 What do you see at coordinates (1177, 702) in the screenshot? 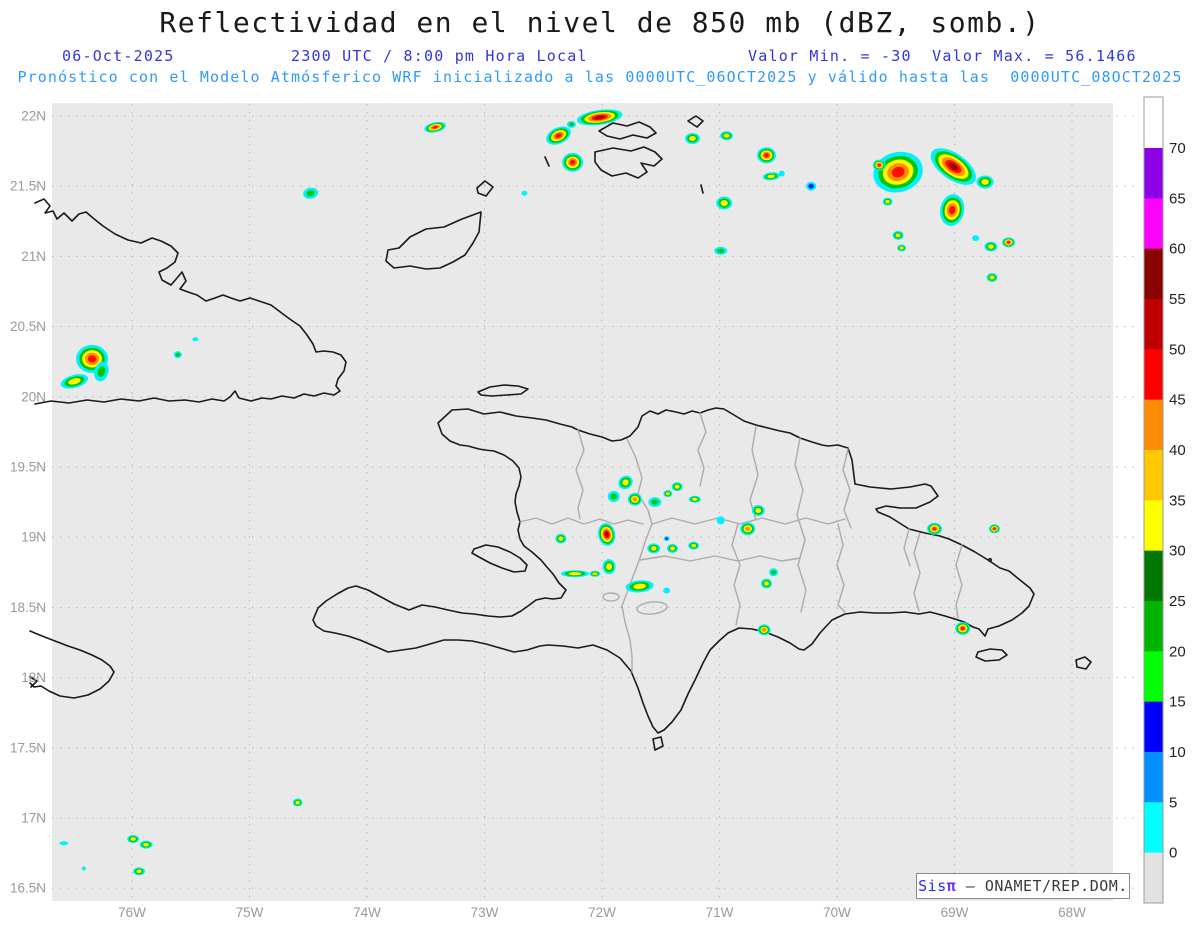
I see `colorbar-tick-label: 15` at bounding box center [1177, 702].